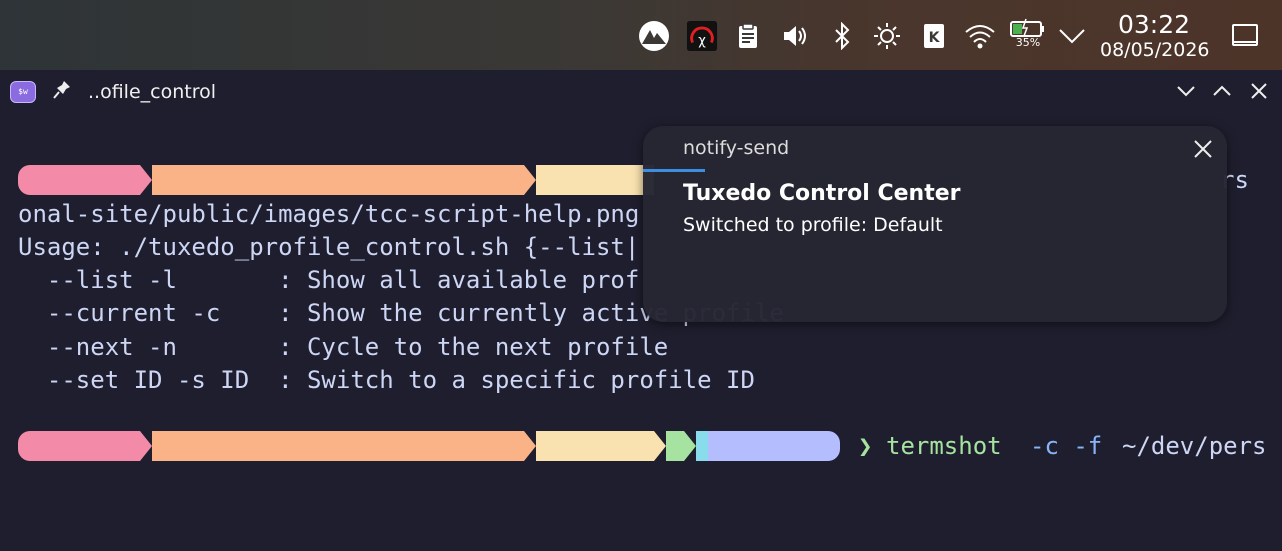 This screenshot has height=551, width=1282. I want to click on window-title: ..ofile_control, so click(152, 92).